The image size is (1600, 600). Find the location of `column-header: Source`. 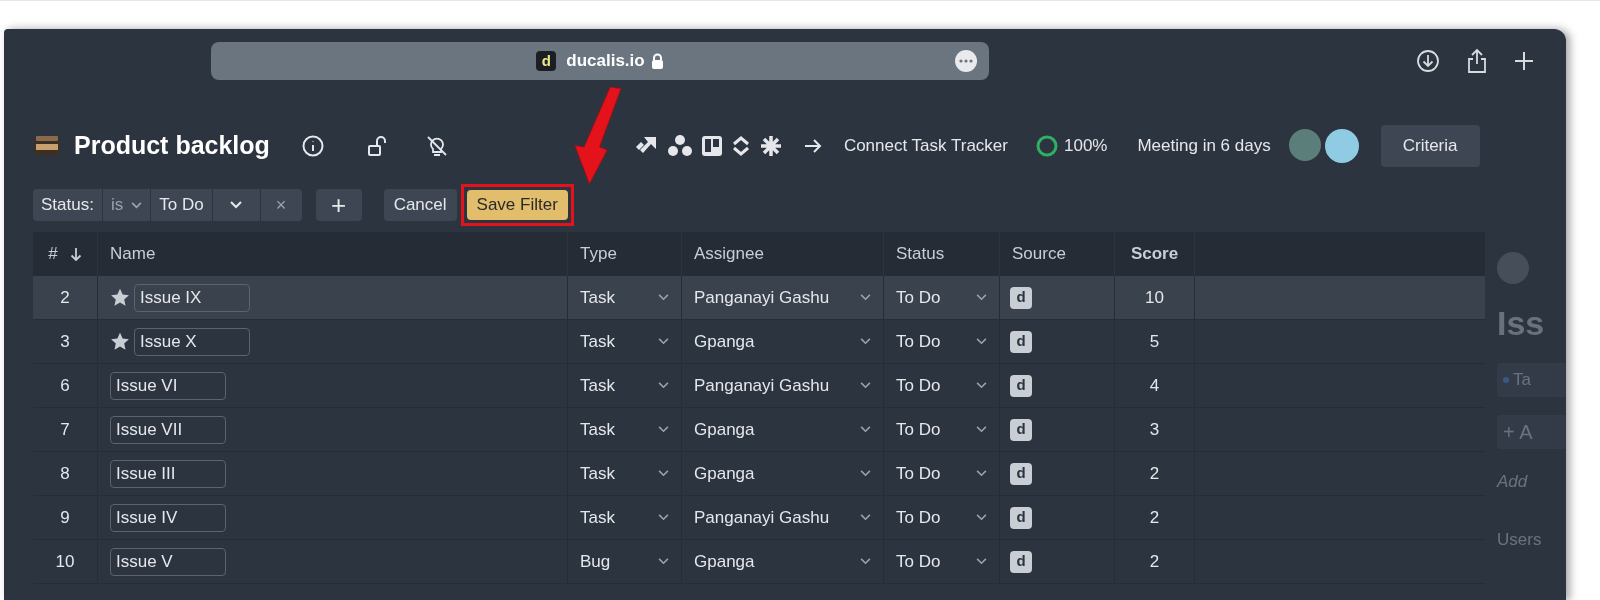

column-header: Source is located at coordinates (1039, 254).